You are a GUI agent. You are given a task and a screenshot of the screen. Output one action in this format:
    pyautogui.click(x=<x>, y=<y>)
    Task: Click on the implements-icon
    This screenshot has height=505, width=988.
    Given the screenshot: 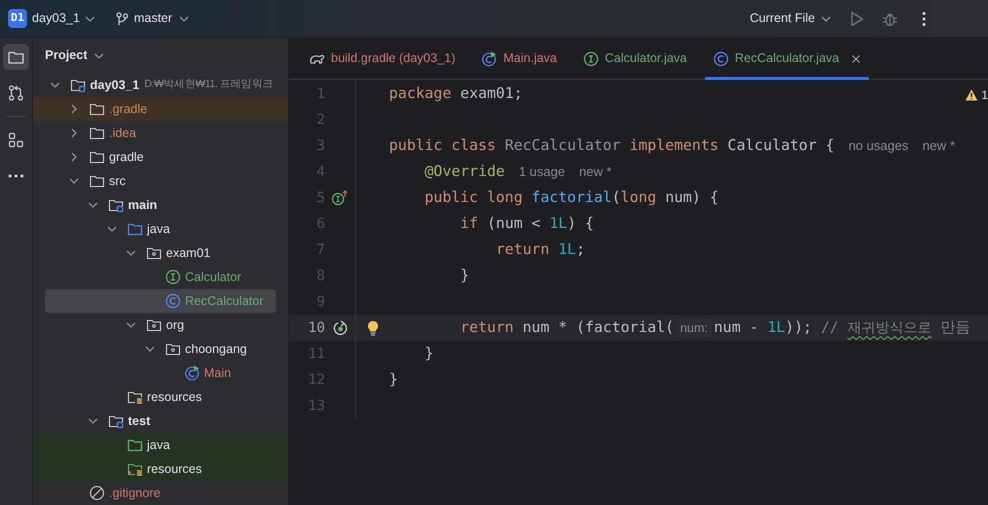 What is the action you would take?
    pyautogui.click(x=340, y=198)
    